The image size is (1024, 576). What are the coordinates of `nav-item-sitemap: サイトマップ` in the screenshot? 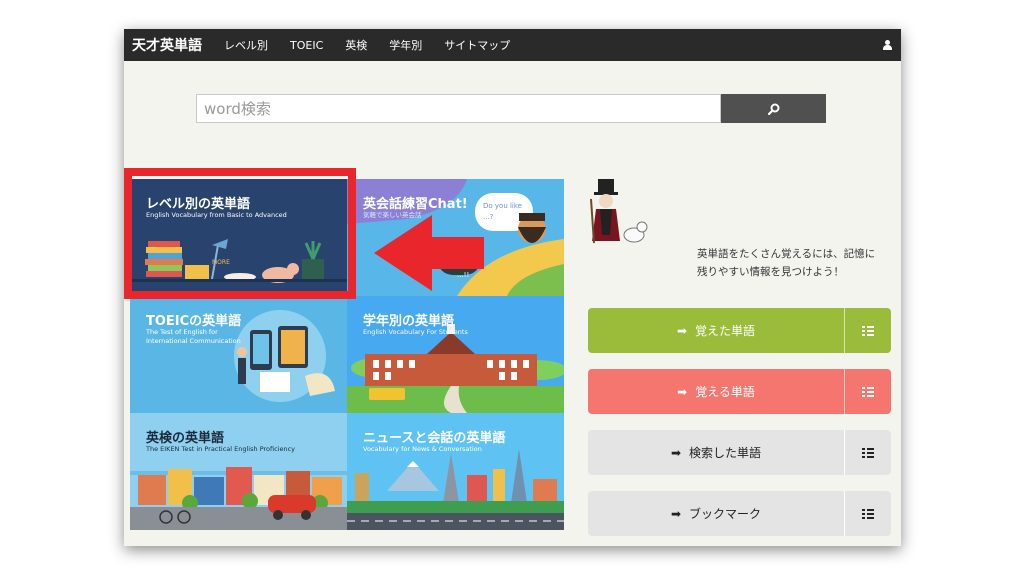 It's located at (477, 45).